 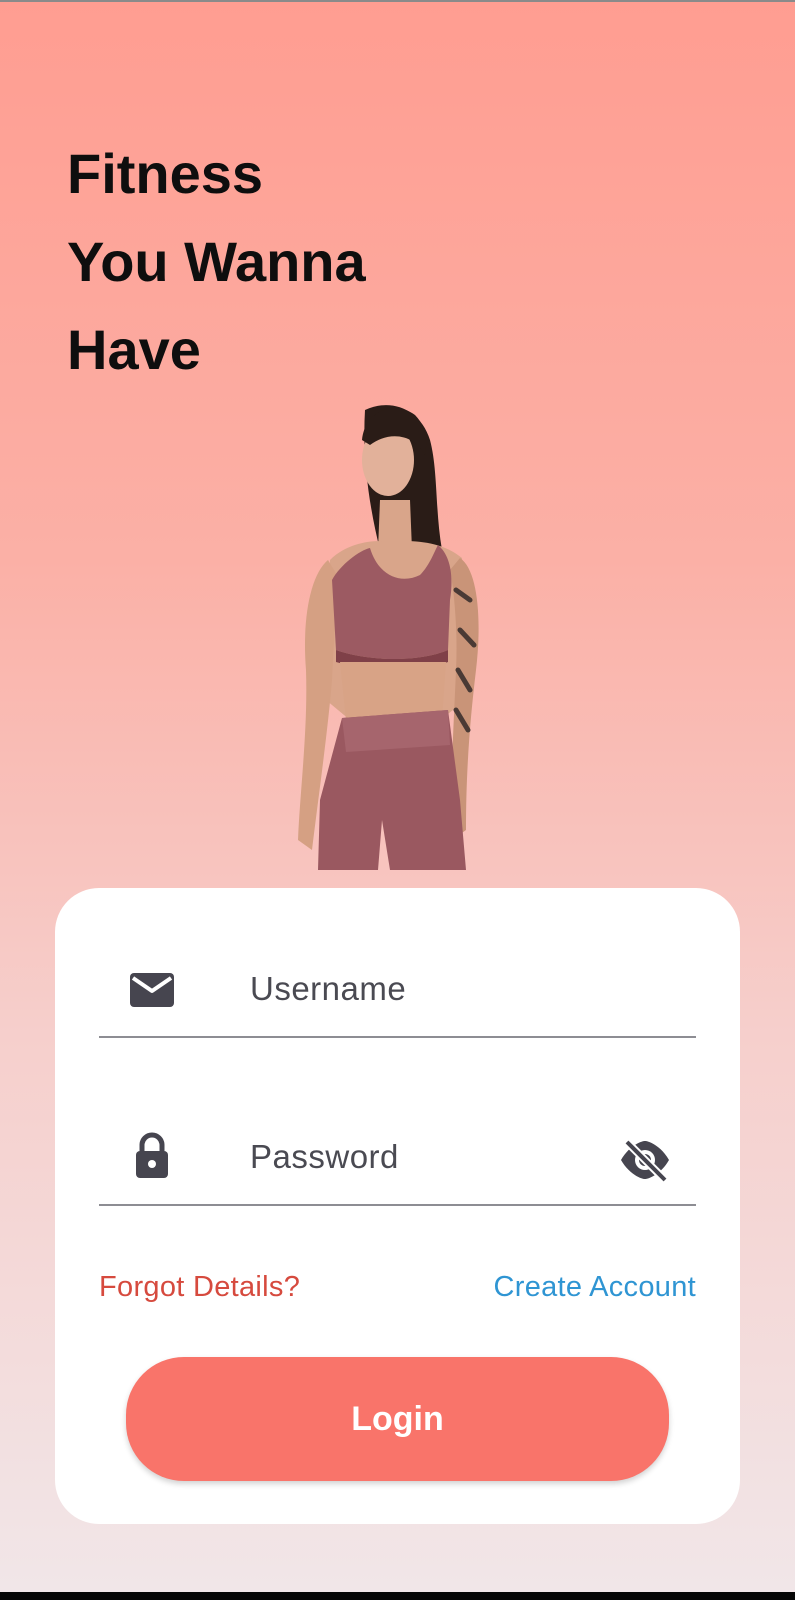 I want to click on login-button: Login, so click(x=397, y=1419).